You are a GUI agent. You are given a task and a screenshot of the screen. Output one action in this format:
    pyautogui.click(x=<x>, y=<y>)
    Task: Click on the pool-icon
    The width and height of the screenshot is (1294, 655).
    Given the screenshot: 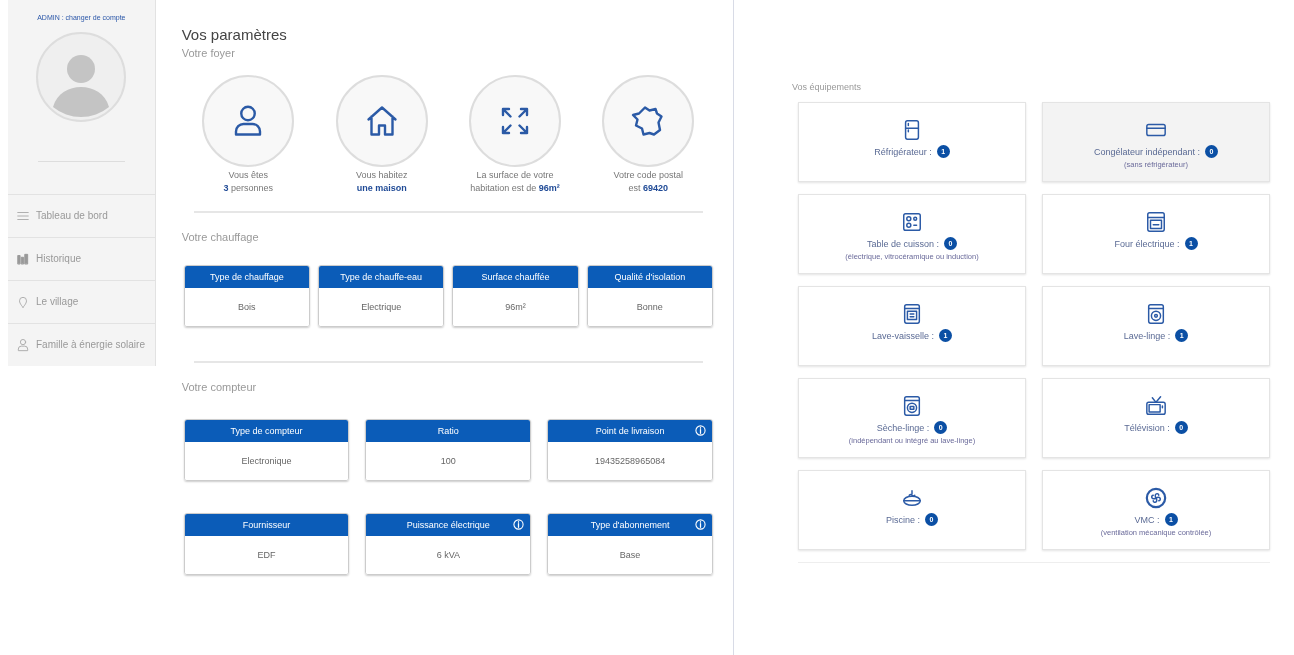 What is the action you would take?
    pyautogui.click(x=912, y=498)
    